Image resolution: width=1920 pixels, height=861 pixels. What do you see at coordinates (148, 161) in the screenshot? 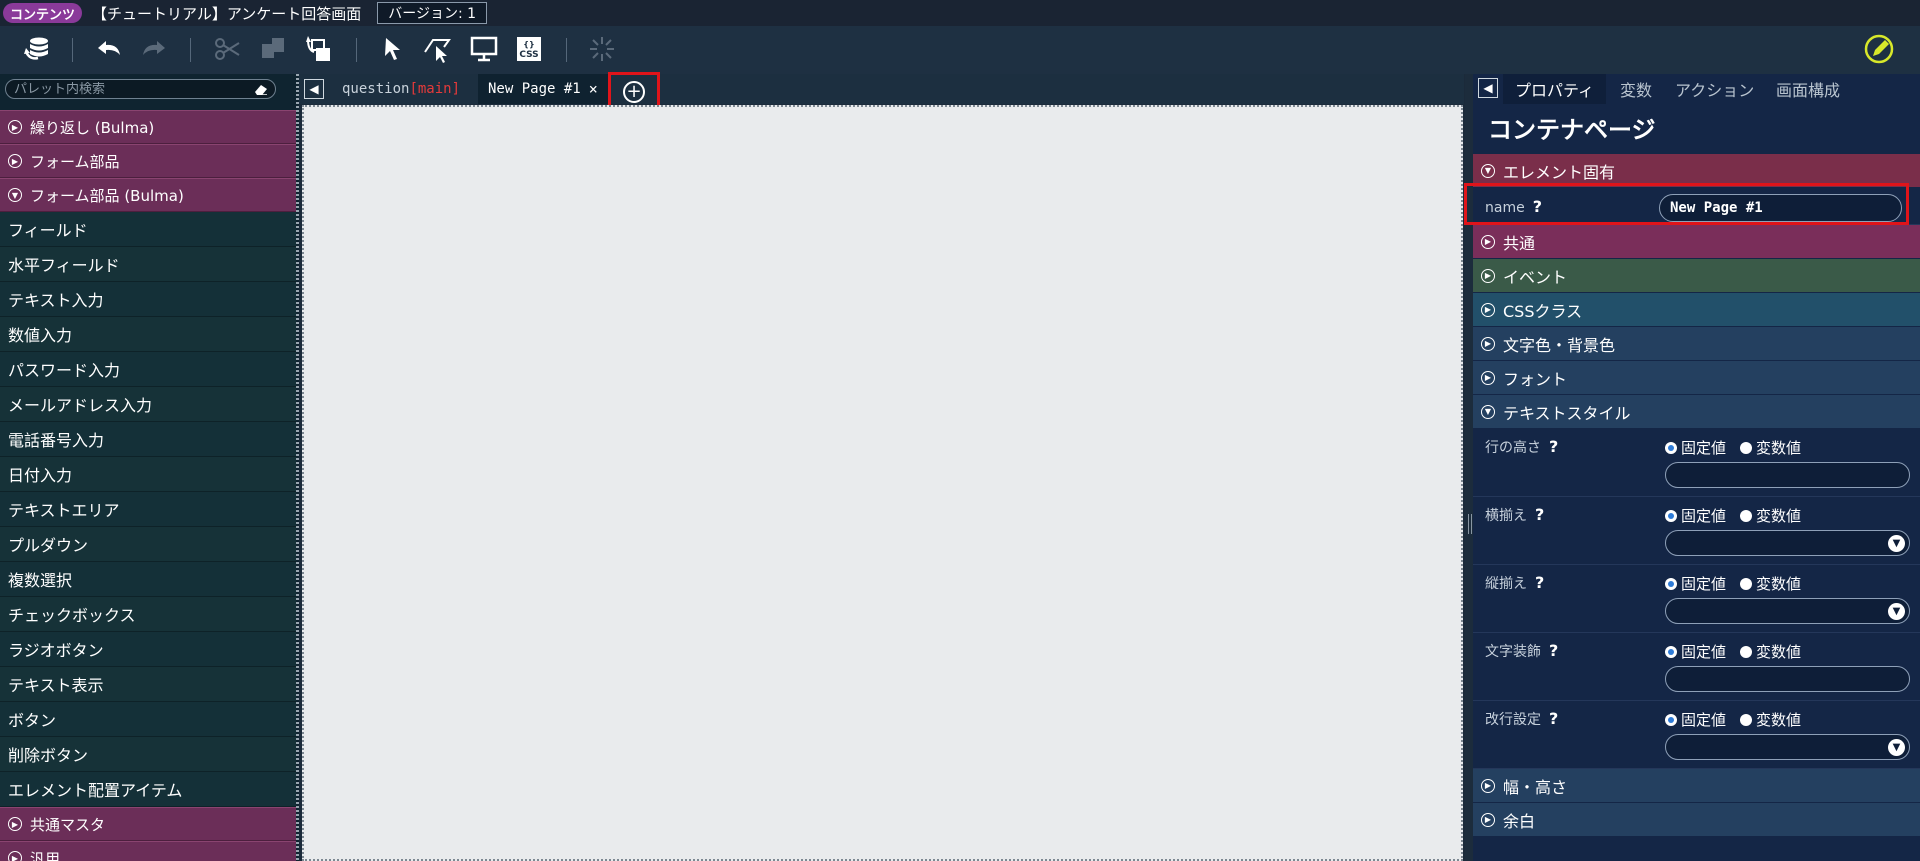
I see `palette-category: ▶ フォーム部品` at bounding box center [148, 161].